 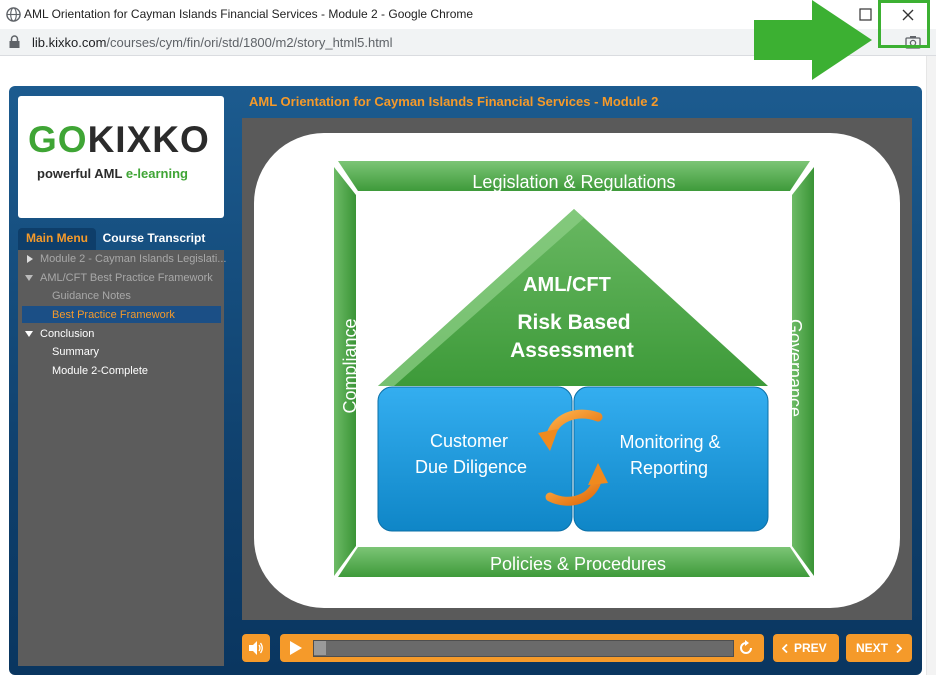 What do you see at coordinates (578, 564) in the screenshot?
I see `label-policies-procedures: Policies & Procedures` at bounding box center [578, 564].